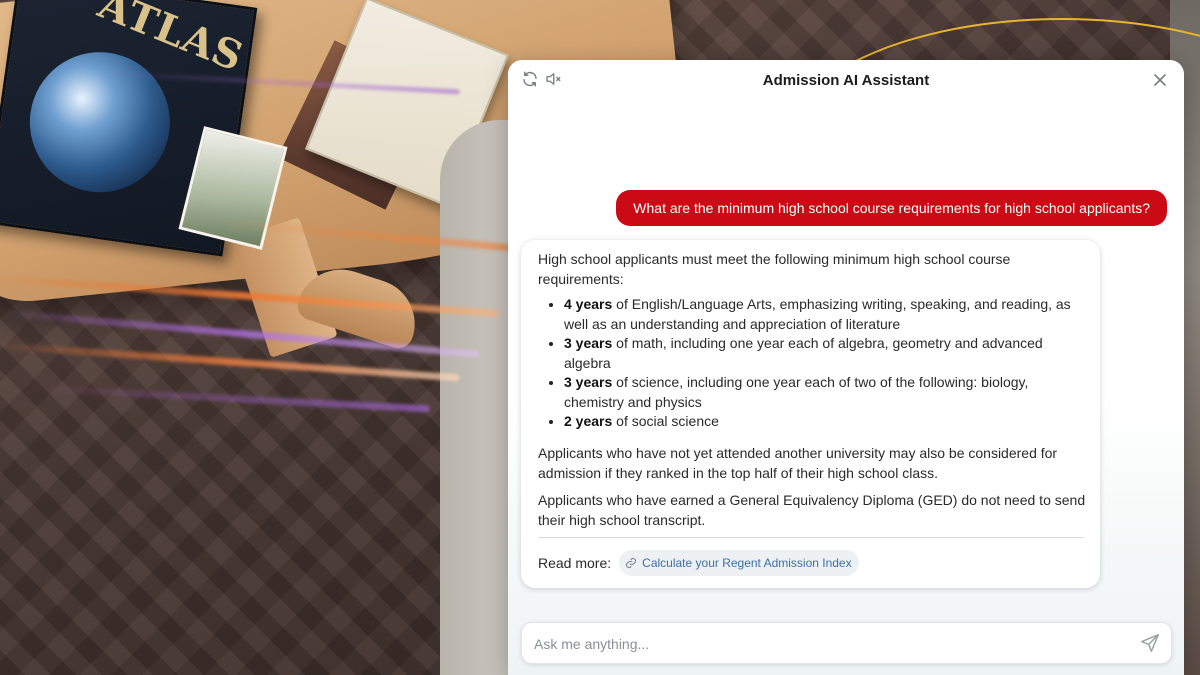  What do you see at coordinates (825, 422) in the screenshot?
I see `list-item: 2 years of social science` at bounding box center [825, 422].